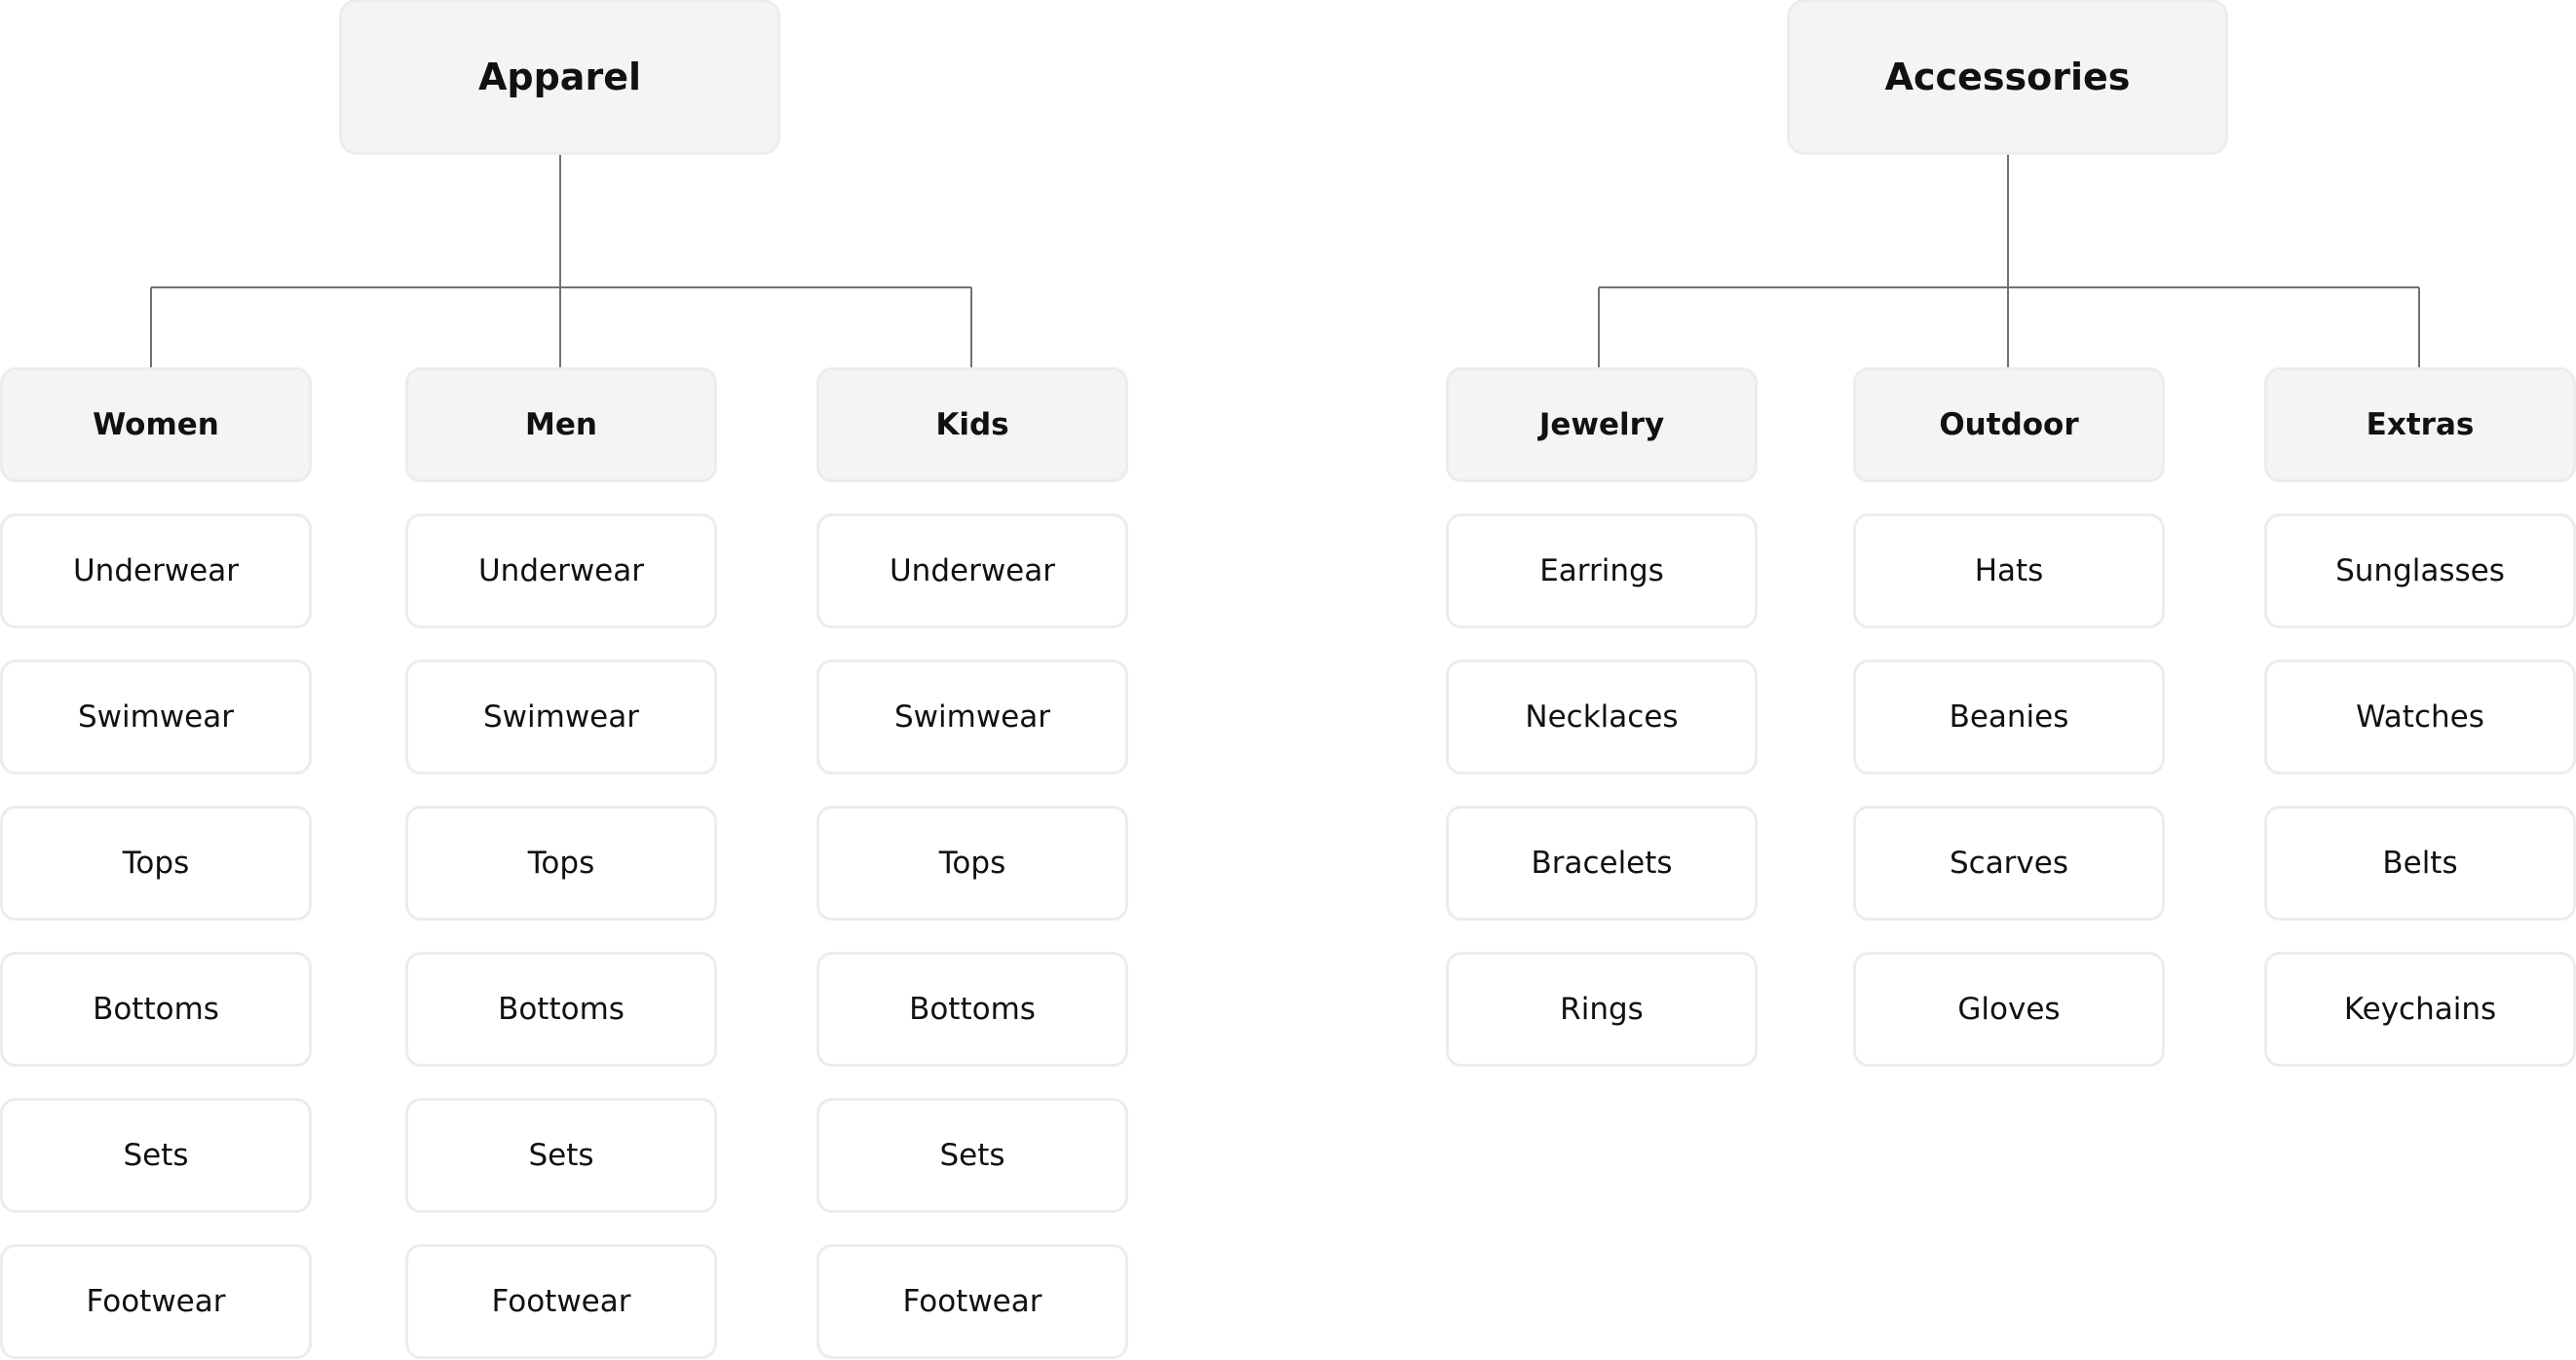 The height and width of the screenshot is (1360, 2576). I want to click on root-label: Apparel, so click(559, 77).